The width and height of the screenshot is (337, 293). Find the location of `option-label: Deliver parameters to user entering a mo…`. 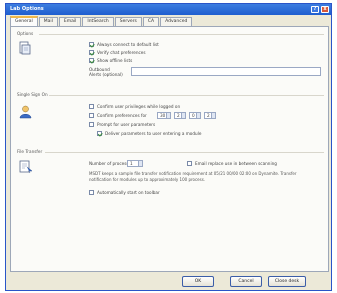

option-label: Deliver parameters to user entering a mo… is located at coordinates (153, 133).